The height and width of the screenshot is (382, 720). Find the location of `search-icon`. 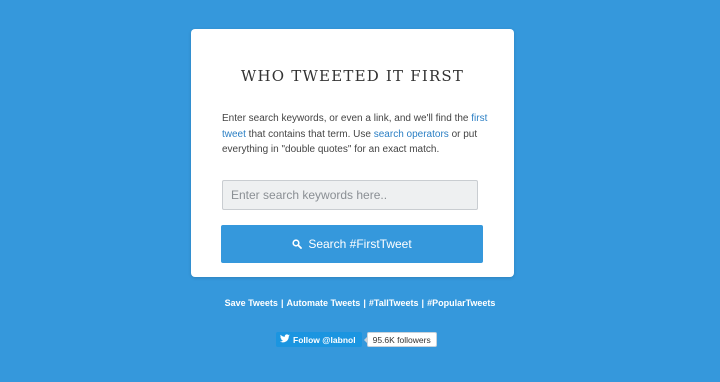

search-icon is located at coordinates (297, 244).